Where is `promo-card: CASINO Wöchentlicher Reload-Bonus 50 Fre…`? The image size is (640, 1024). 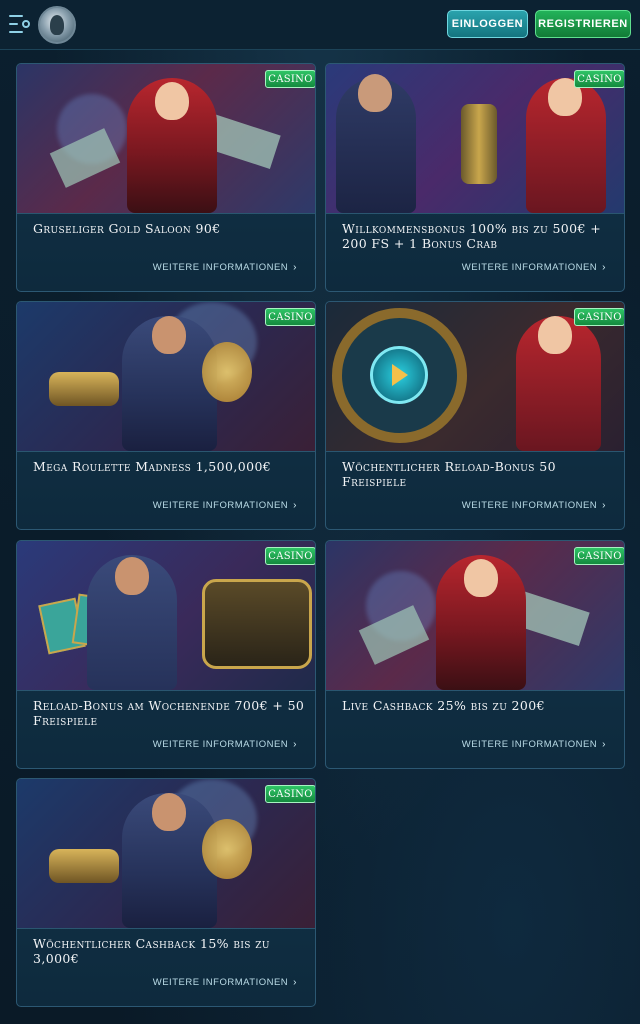 promo-card: CASINO Wöchentlicher Reload-Bonus 50 Fre… is located at coordinates (475, 415).